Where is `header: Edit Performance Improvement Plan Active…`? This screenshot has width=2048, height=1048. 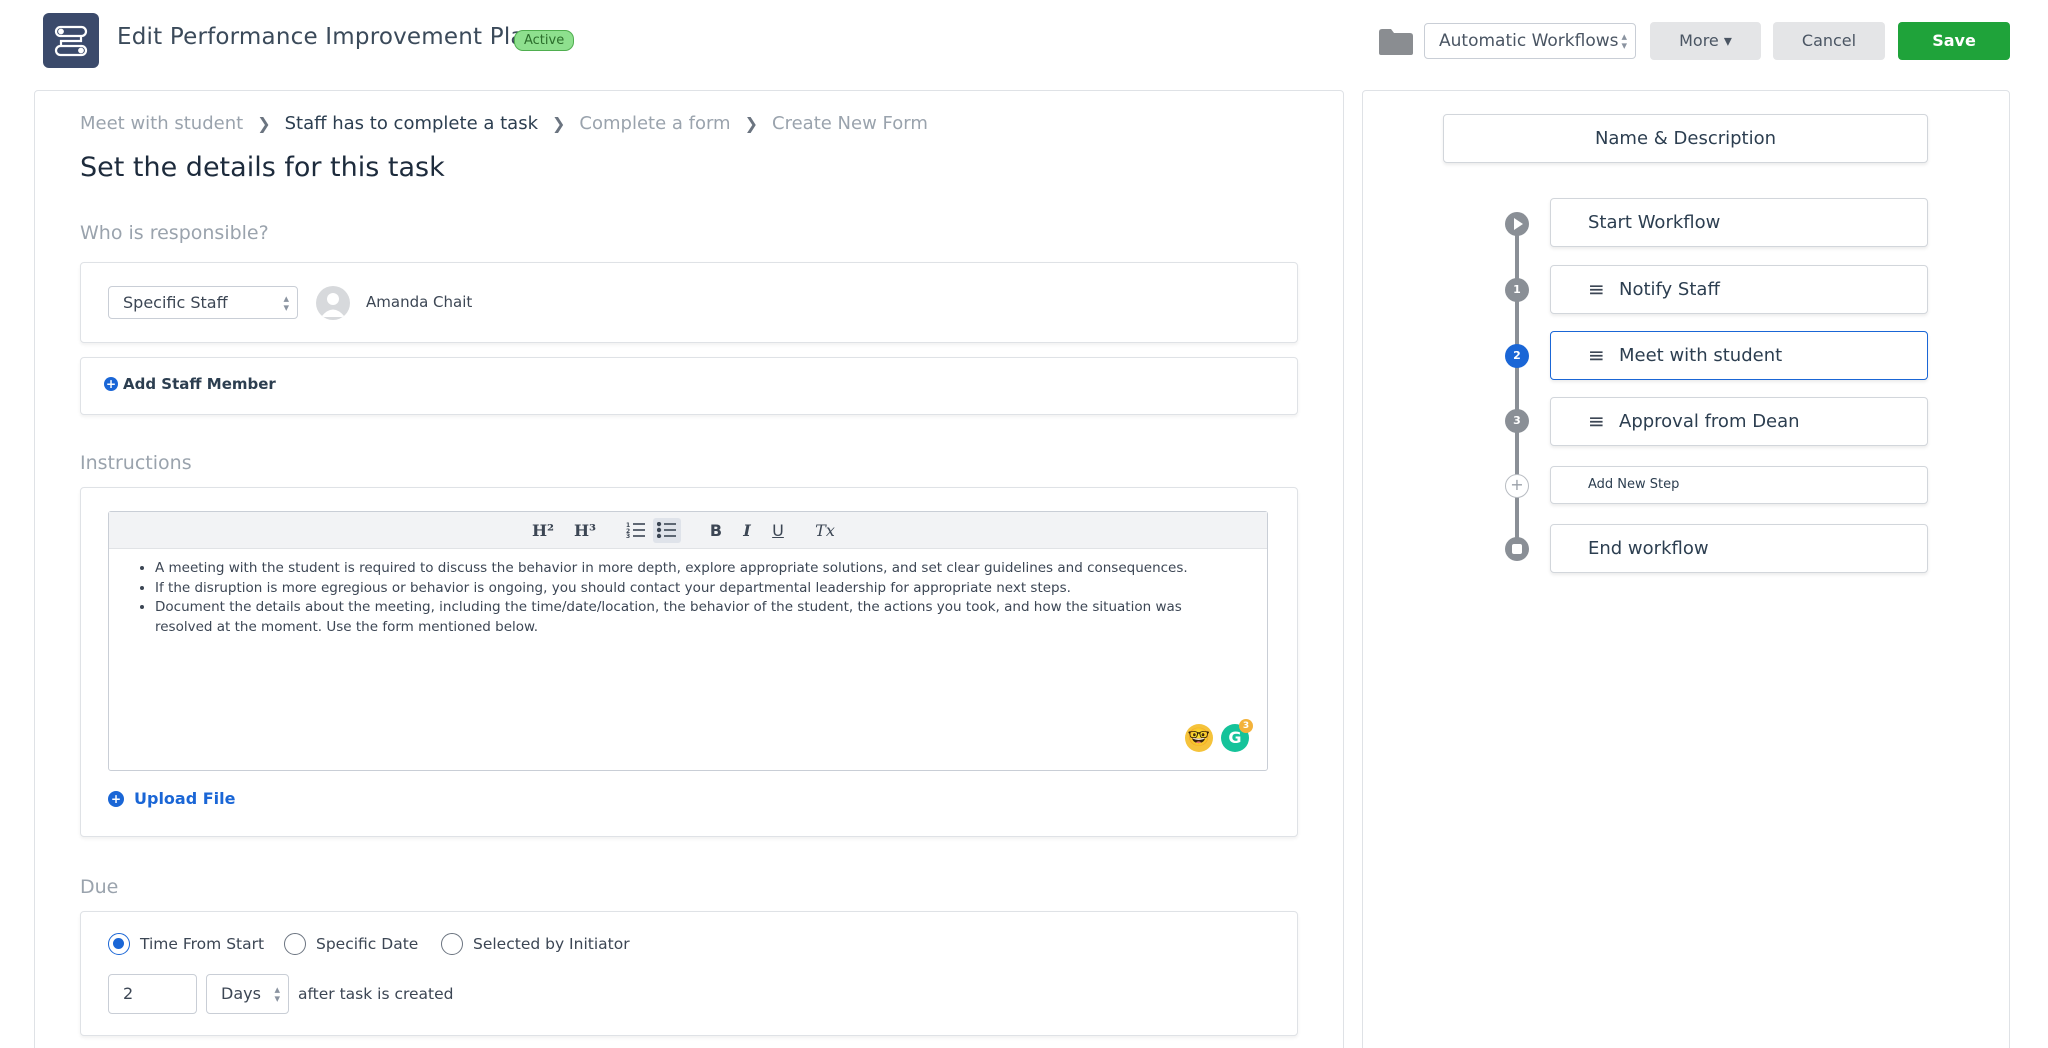 header: Edit Performance Improvement Plan Active… is located at coordinates (1024, 40).